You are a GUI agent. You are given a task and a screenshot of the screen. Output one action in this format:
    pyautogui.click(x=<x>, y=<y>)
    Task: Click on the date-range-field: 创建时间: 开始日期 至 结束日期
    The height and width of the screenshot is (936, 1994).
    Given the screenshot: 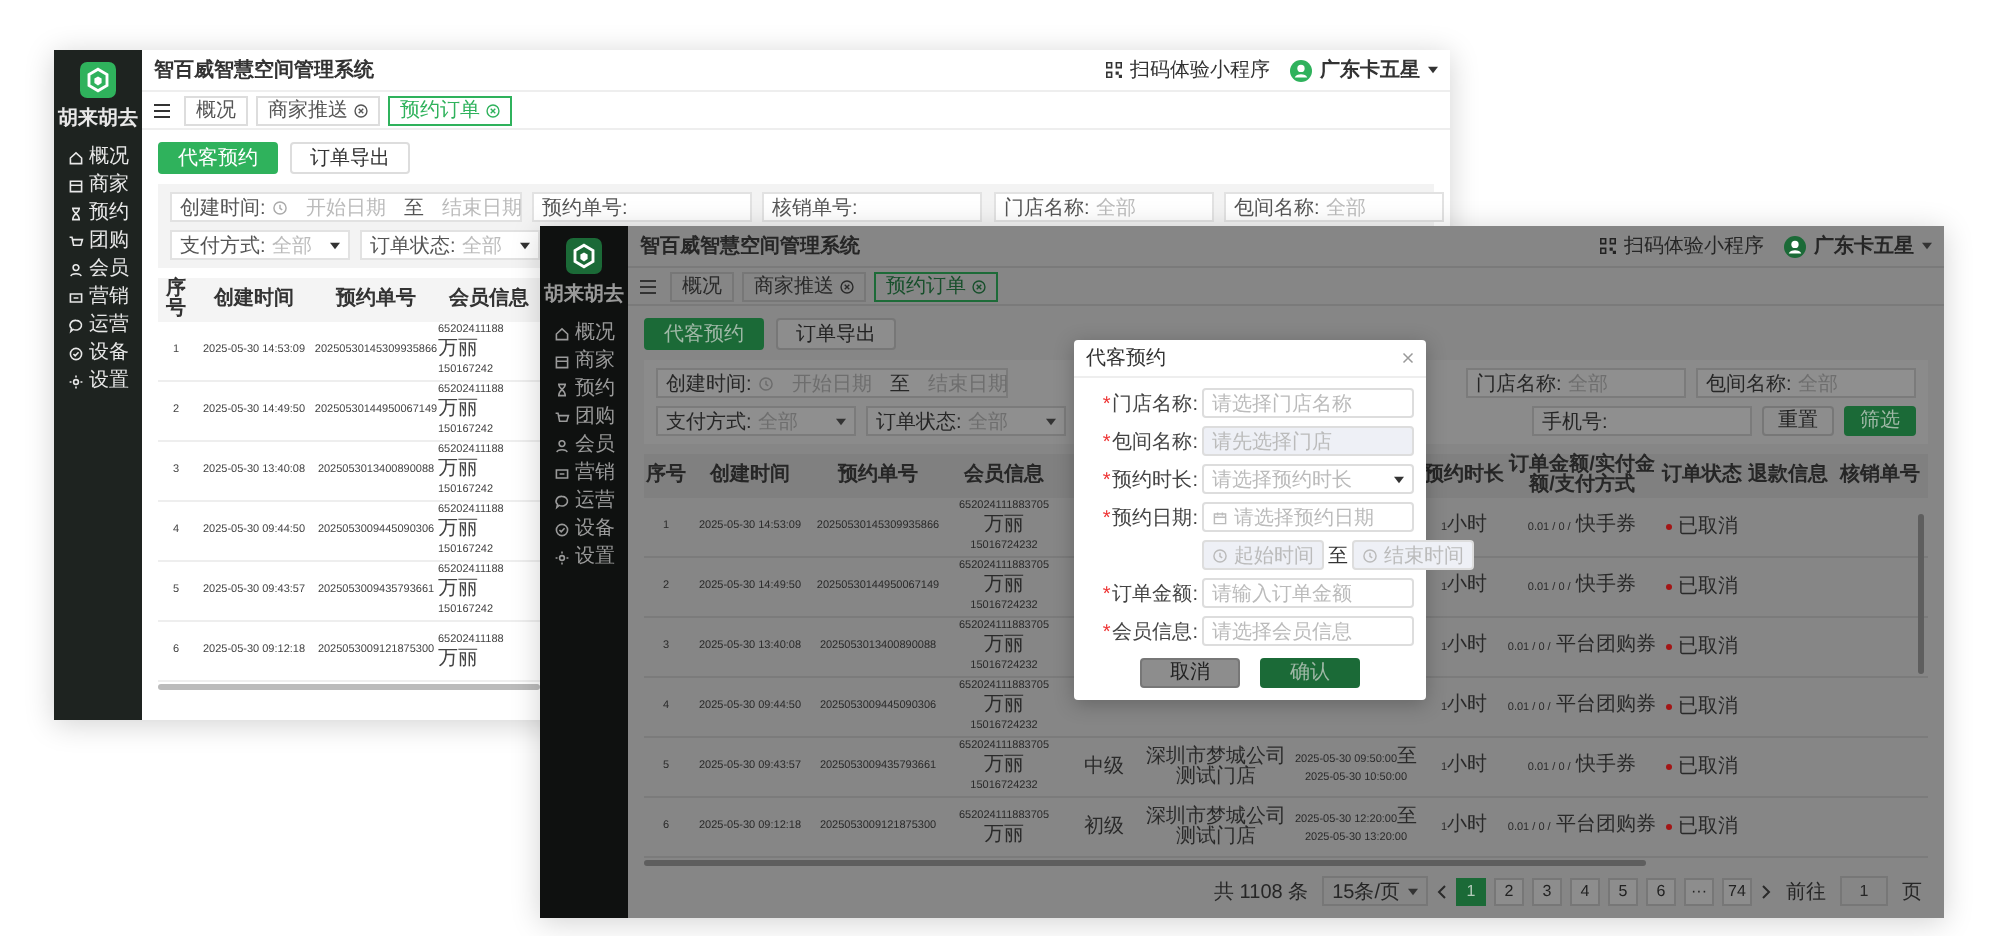 What is the action you would take?
    pyautogui.click(x=346, y=207)
    